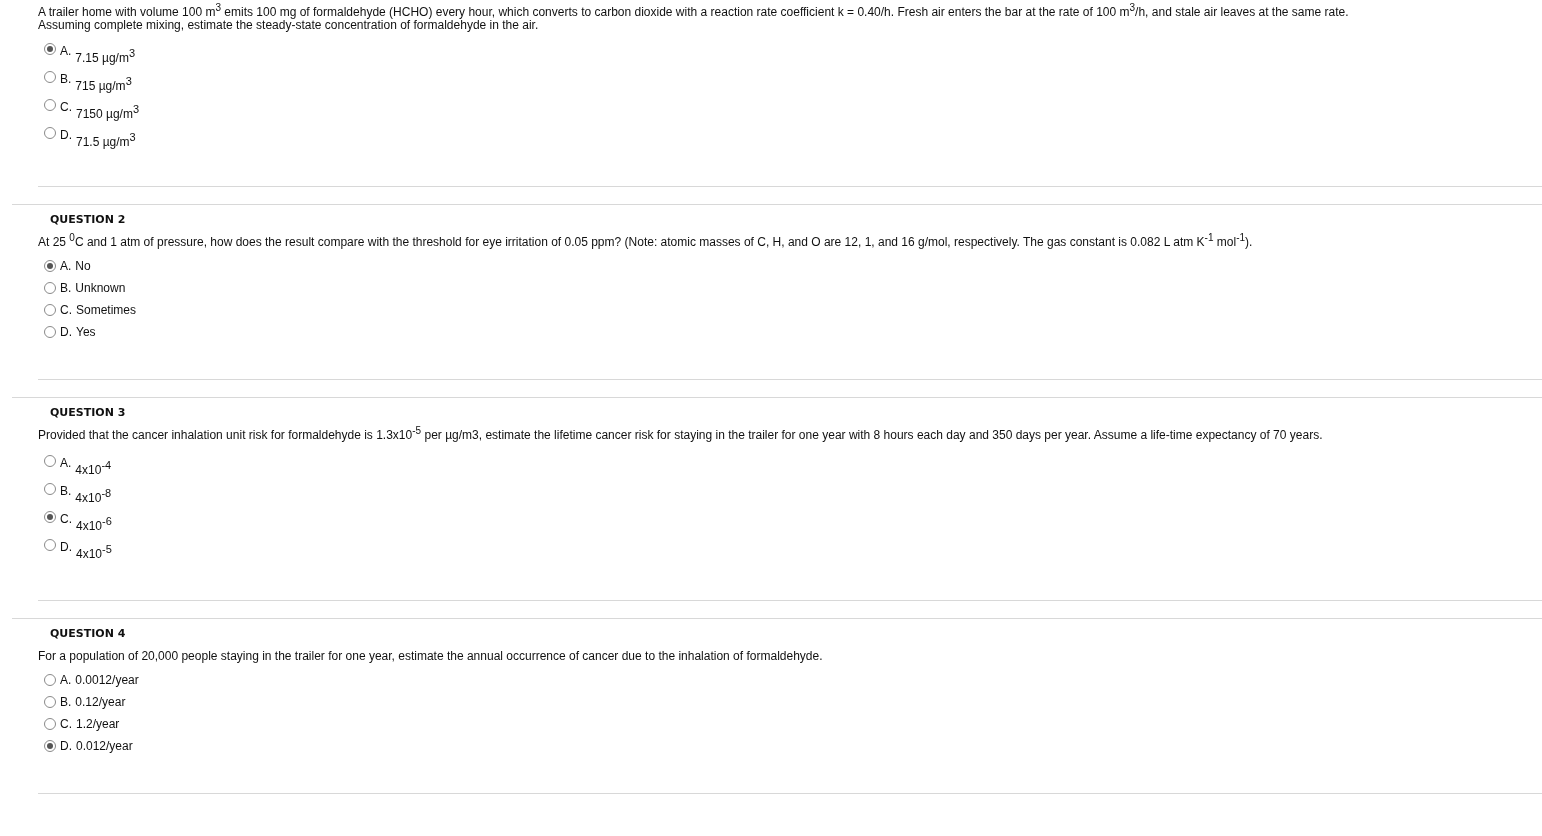  What do you see at coordinates (98, 724) in the screenshot?
I see `option-text: 1.2/year` at bounding box center [98, 724].